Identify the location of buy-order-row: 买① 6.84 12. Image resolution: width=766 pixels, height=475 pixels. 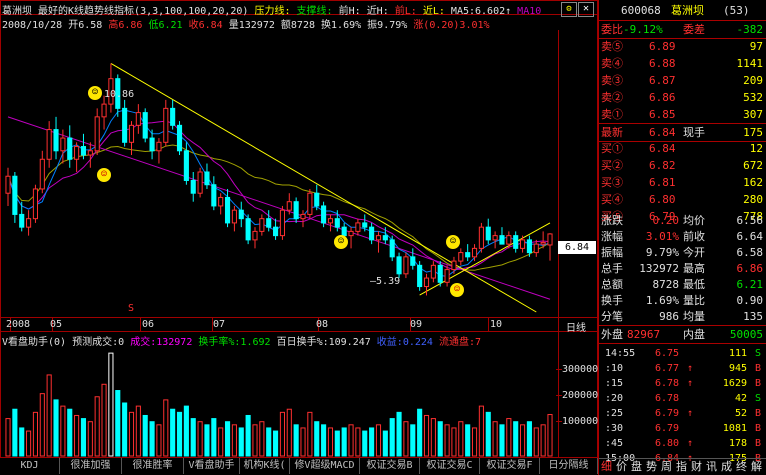
(682, 148).